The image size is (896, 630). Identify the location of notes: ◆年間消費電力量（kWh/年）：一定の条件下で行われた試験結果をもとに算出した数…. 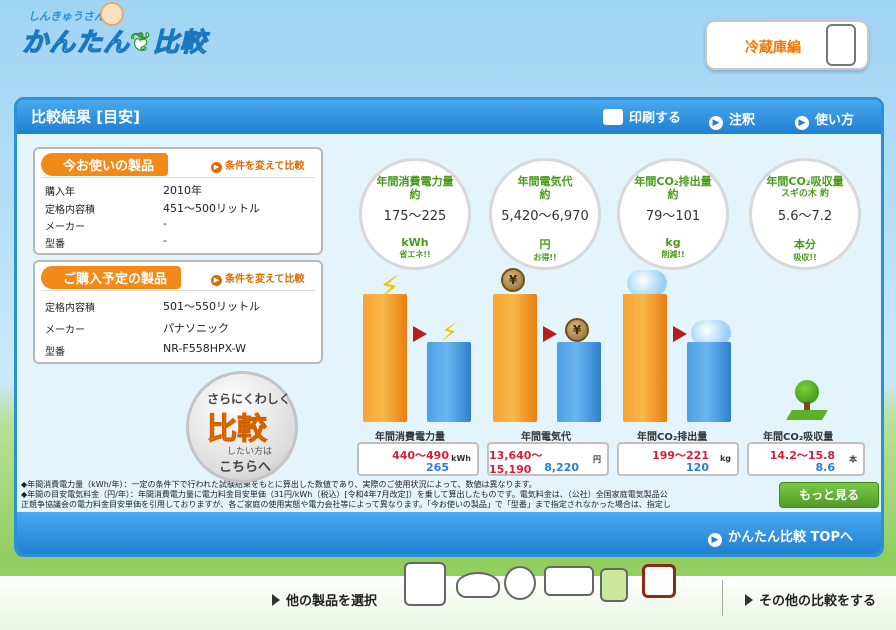
(401, 495).